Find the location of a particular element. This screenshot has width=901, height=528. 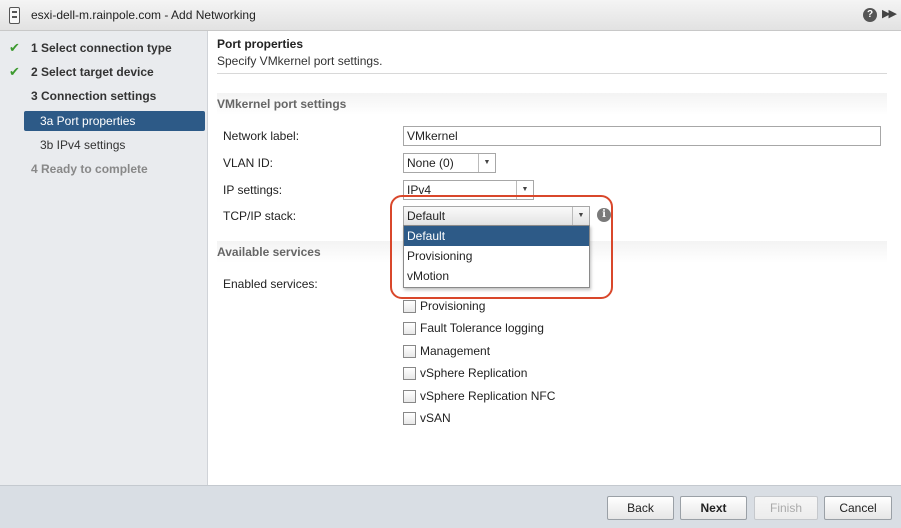

step-port-properties: 3a Port properties is located at coordinates (114, 121).